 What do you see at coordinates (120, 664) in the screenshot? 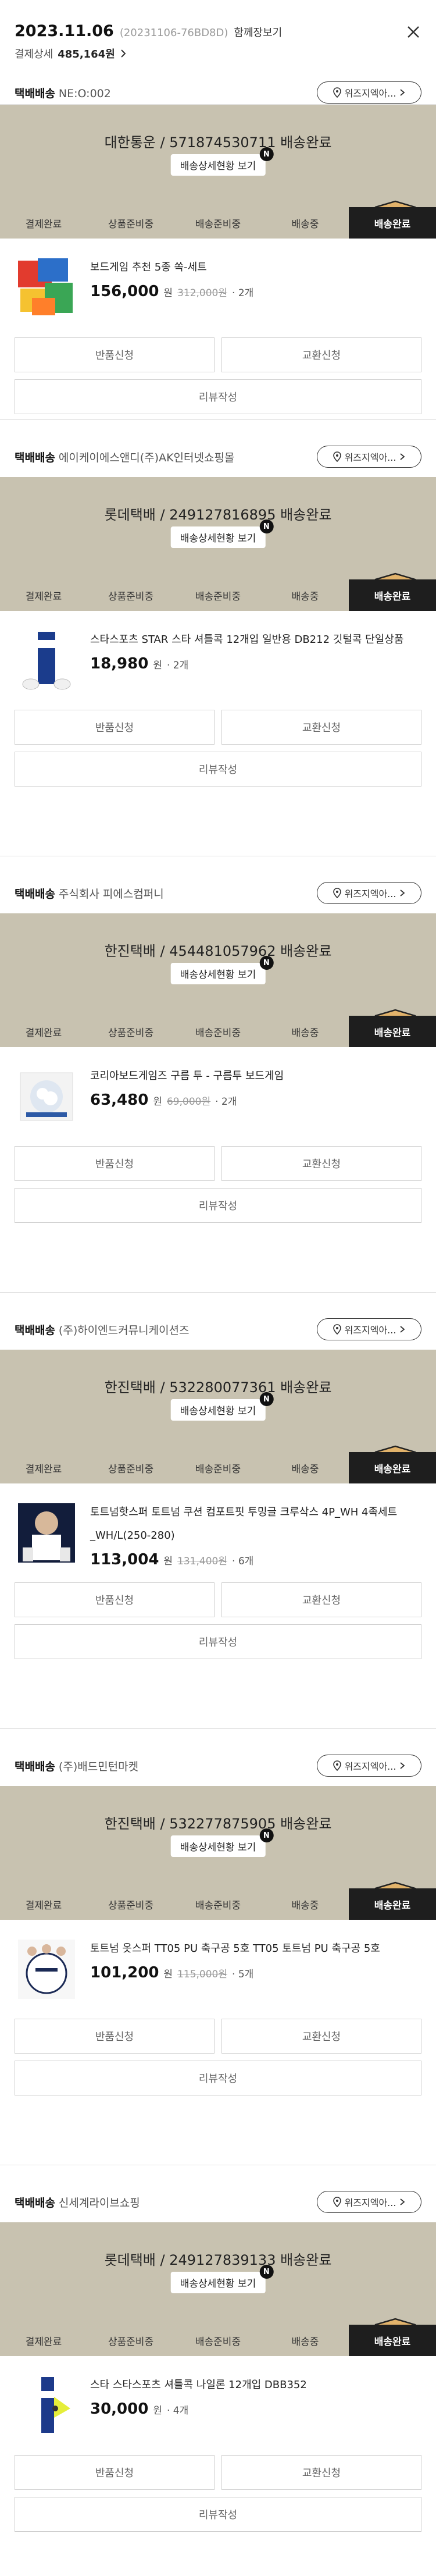
I see `sale-price: 18,980` at bounding box center [120, 664].